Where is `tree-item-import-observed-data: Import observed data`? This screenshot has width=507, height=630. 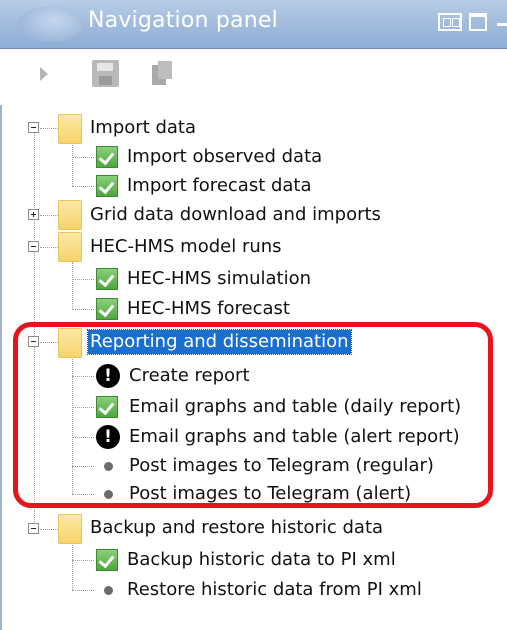 tree-item-import-observed-data: Import observed data is located at coordinates (224, 157).